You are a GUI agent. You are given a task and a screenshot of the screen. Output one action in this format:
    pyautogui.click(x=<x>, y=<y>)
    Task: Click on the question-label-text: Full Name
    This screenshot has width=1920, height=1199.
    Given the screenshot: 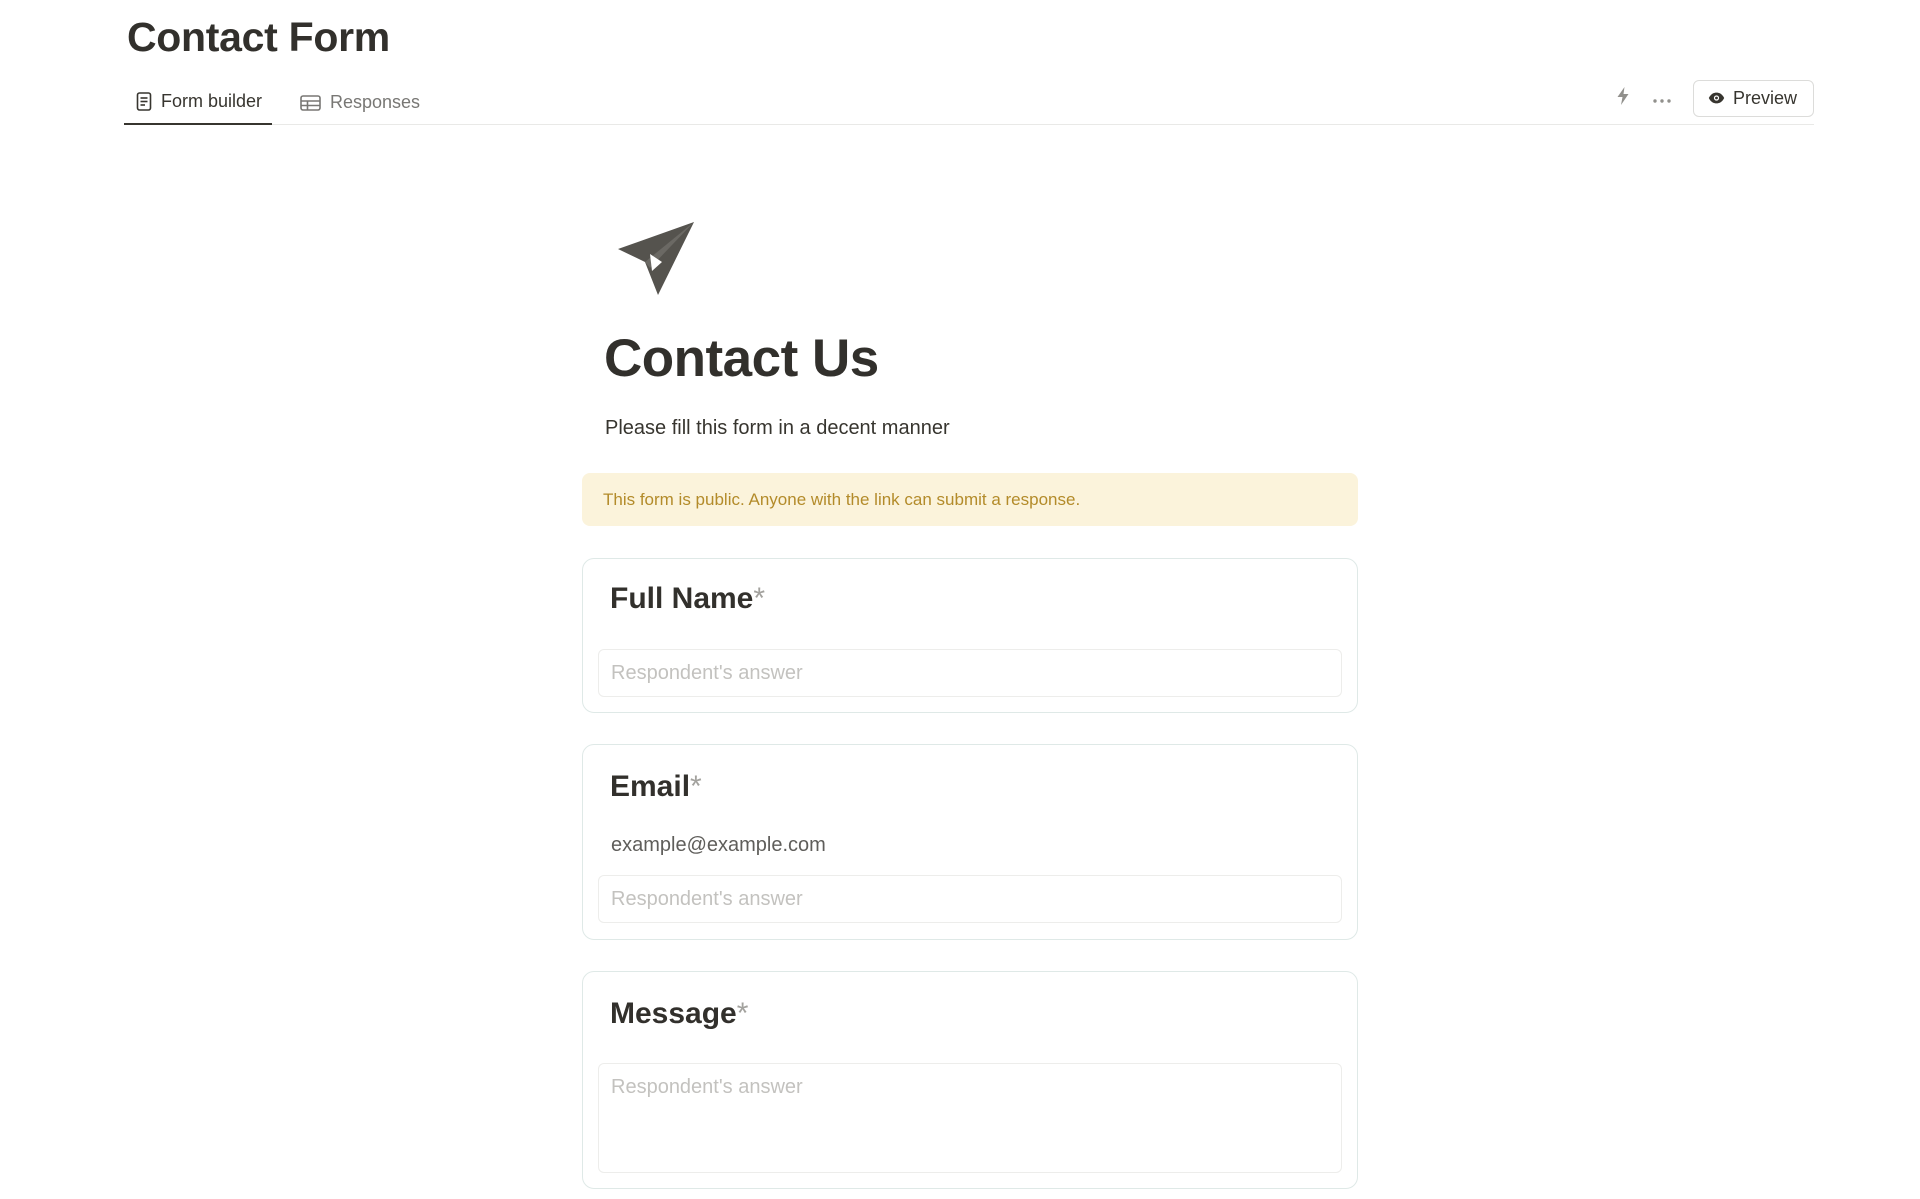 What is the action you would take?
    pyautogui.click(x=682, y=598)
    